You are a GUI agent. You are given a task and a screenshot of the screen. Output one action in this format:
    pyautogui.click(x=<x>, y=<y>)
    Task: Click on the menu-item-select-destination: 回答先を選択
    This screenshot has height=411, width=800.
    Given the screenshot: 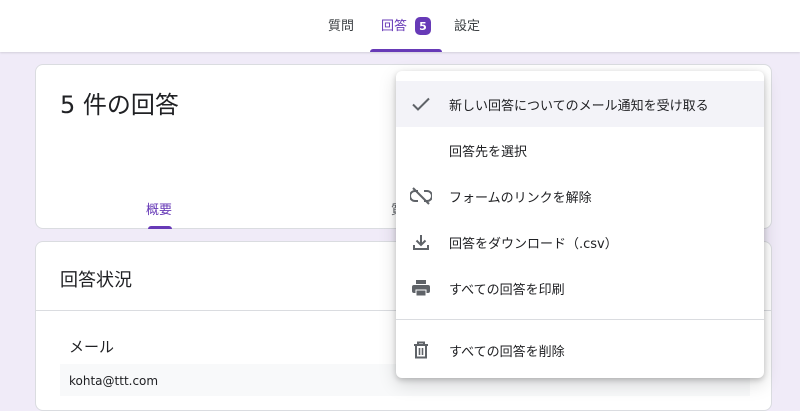 What is the action you would take?
    pyautogui.click(x=580, y=150)
    